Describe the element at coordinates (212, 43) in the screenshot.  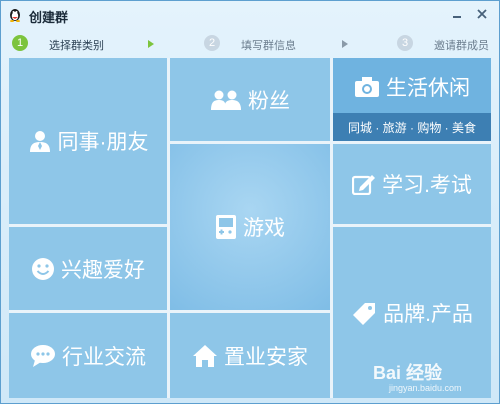
I see `step-2-number: 2` at that location.